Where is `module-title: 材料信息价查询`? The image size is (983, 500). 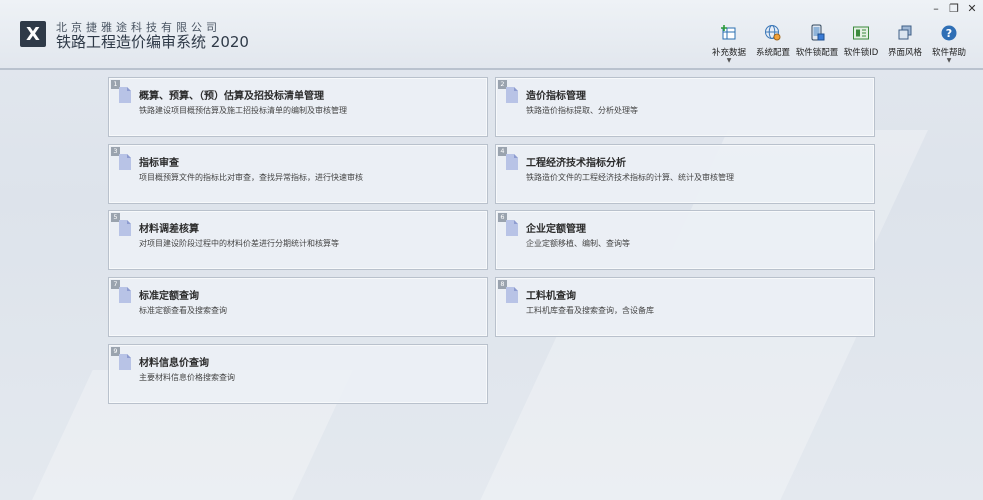
module-title: 材料信息价查询 is located at coordinates (174, 363).